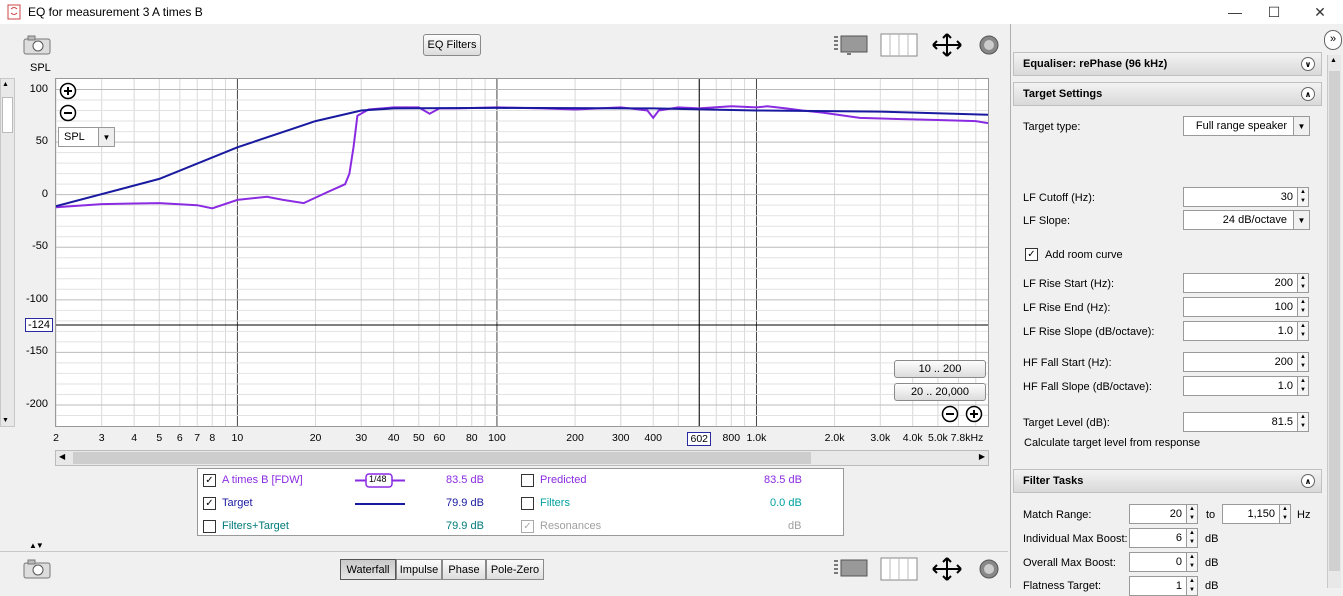 This screenshot has height=596, width=1343. I want to click on lf-slope-select: 24 dB/octave ▼, so click(1246, 220).